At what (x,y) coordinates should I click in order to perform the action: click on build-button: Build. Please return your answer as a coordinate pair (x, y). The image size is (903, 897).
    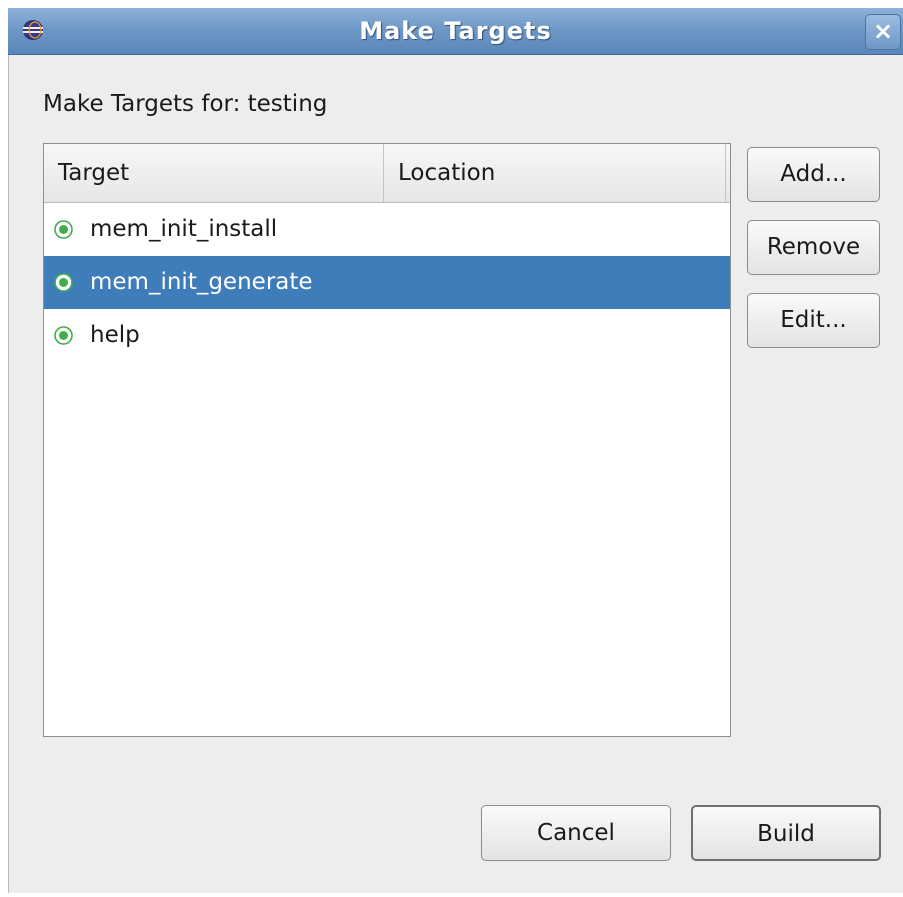
    Looking at the image, I should click on (786, 833).